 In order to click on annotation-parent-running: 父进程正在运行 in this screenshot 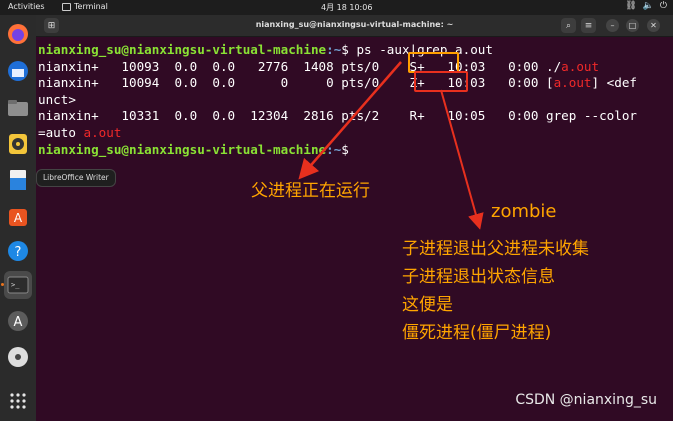, I will do `click(310, 191)`.